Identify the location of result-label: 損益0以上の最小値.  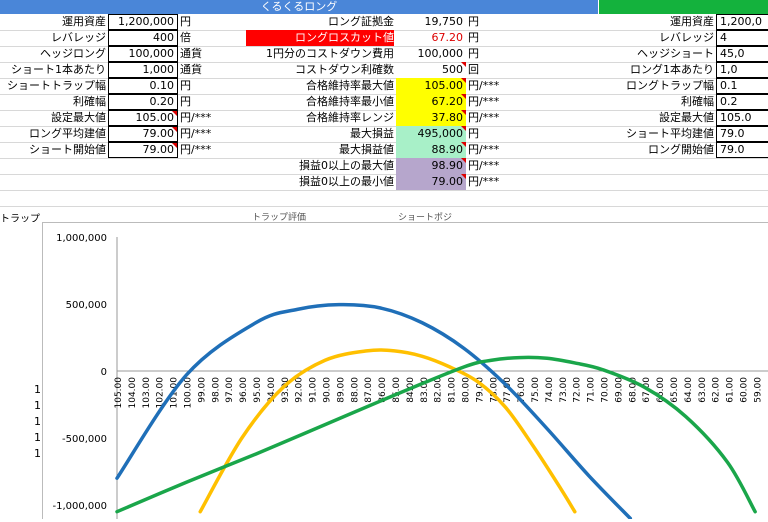
(346, 181).